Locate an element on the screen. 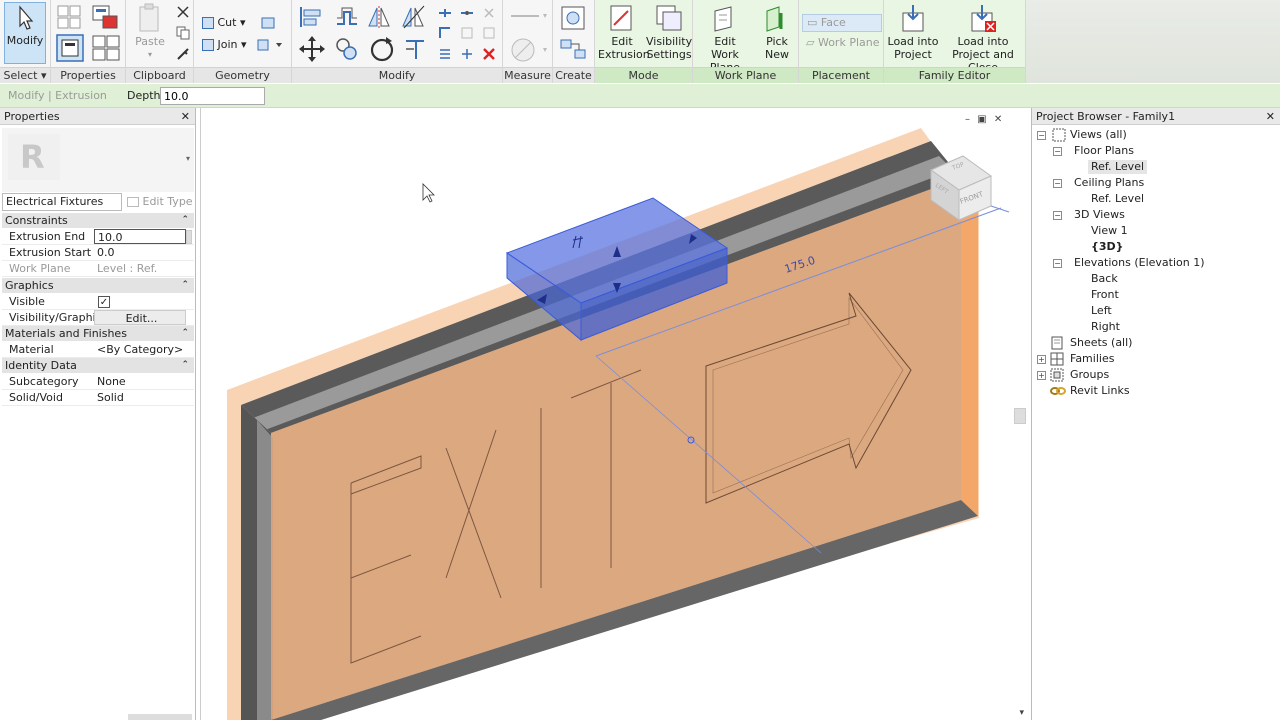 The height and width of the screenshot is (720, 1280). tree-floor-plans: Floor Plans is located at coordinates (1104, 151).